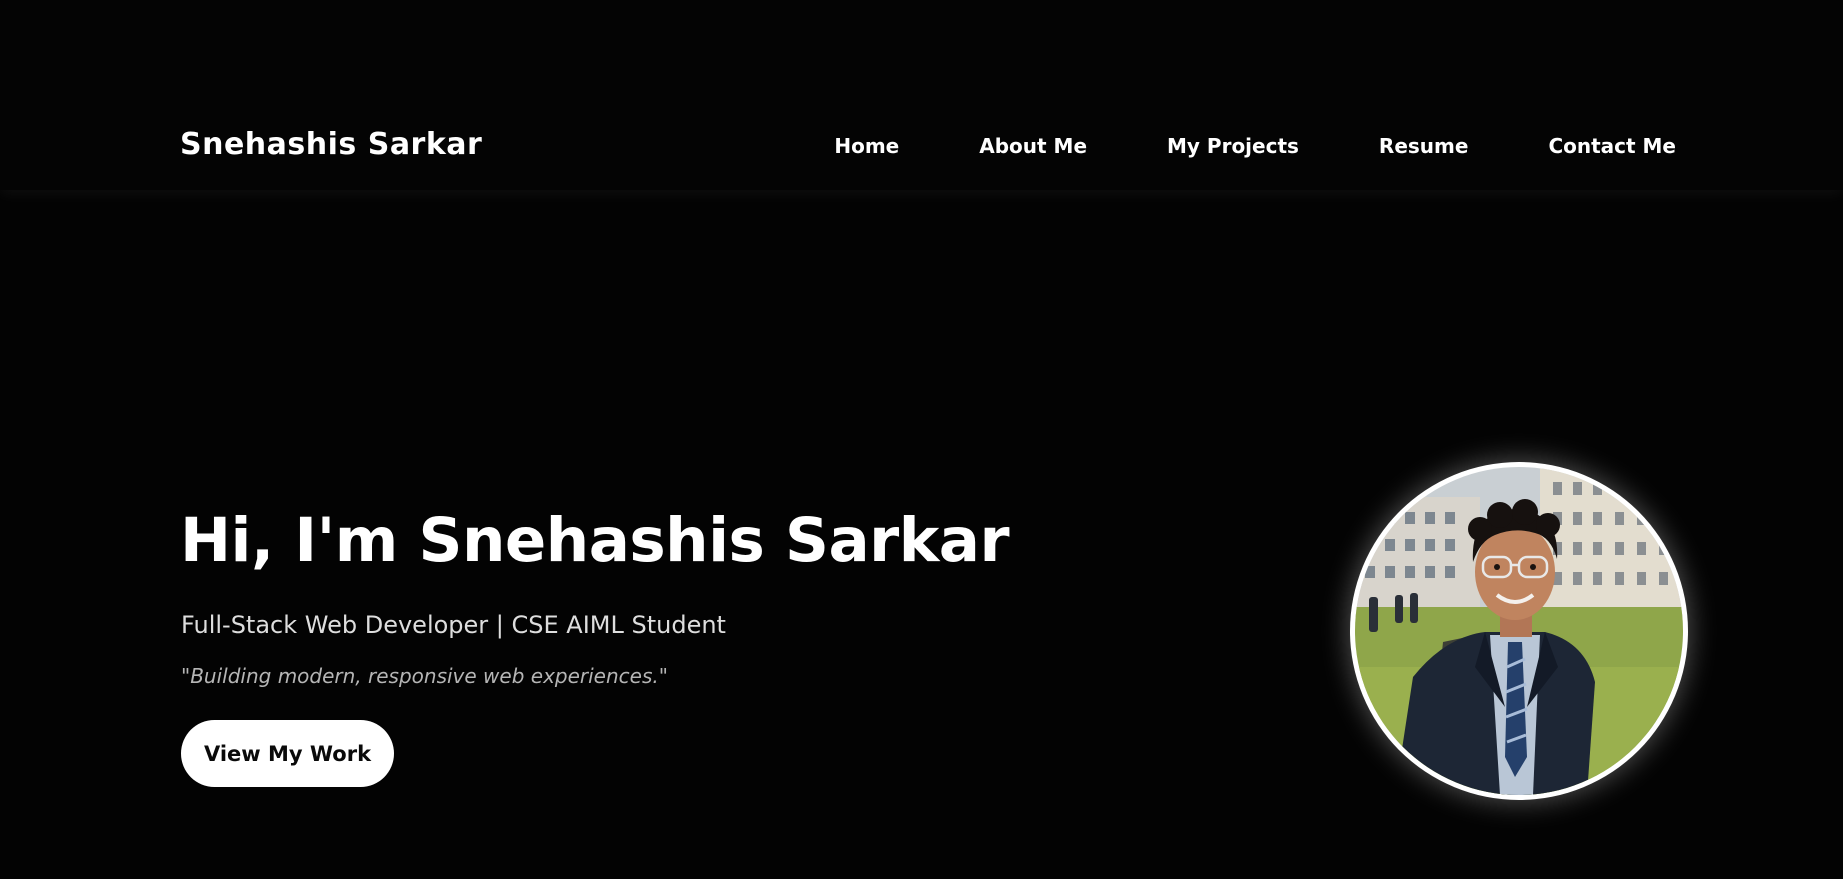  What do you see at coordinates (595, 540) in the screenshot?
I see `hero-title: Hi, I'm Snehashis Sarkar` at bounding box center [595, 540].